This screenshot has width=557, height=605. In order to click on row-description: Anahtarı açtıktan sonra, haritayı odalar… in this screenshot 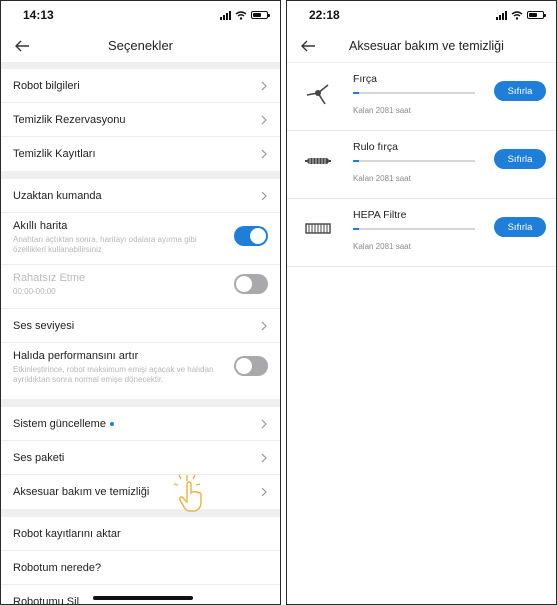, I will do `click(105, 244)`.